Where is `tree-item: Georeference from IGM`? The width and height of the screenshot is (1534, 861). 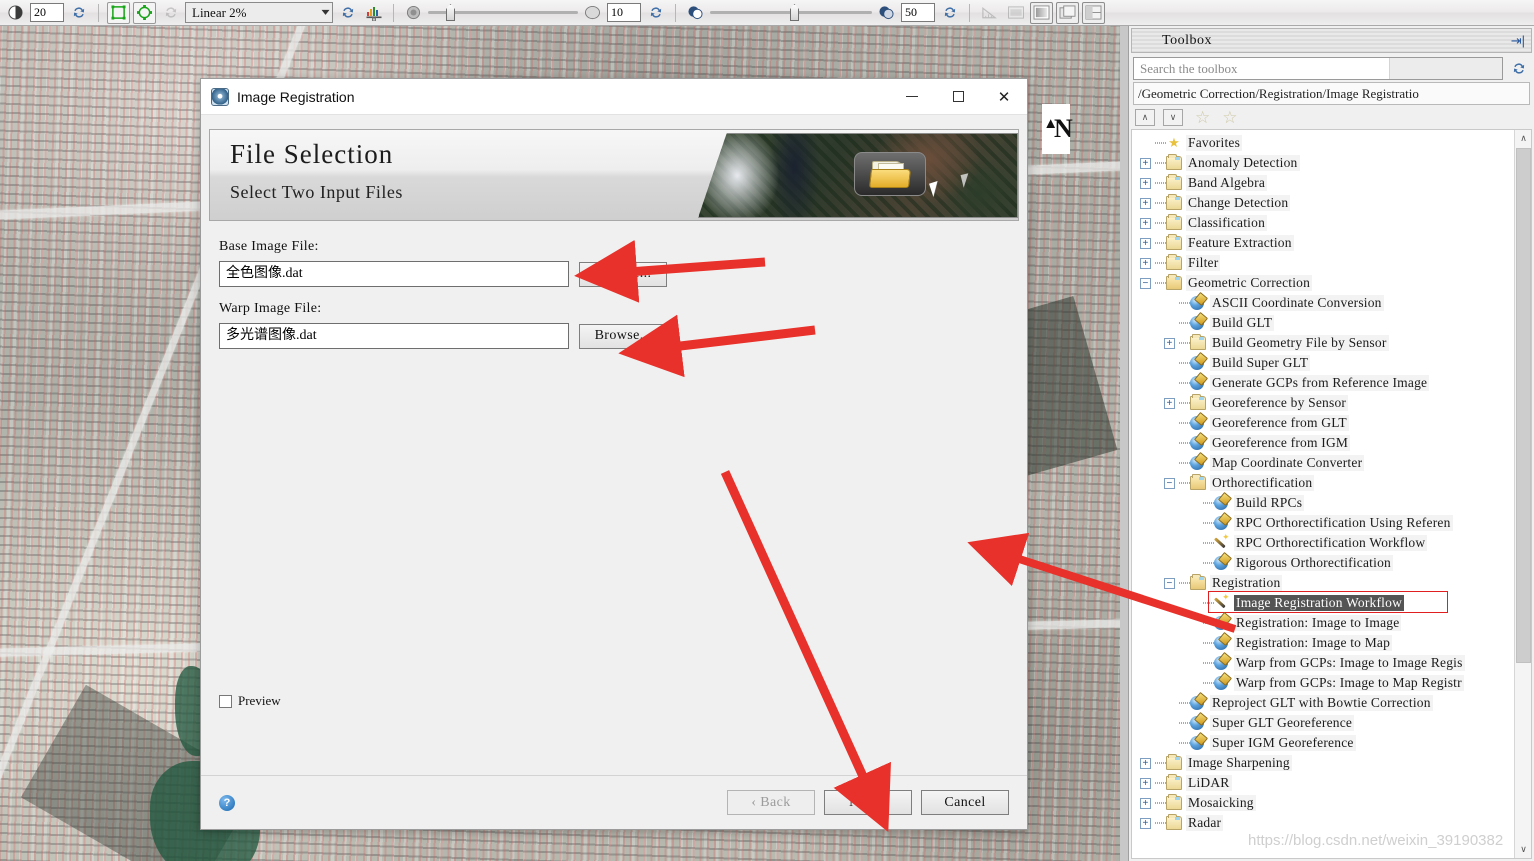
tree-item: Georeference from IGM is located at coordinates (1327, 443).